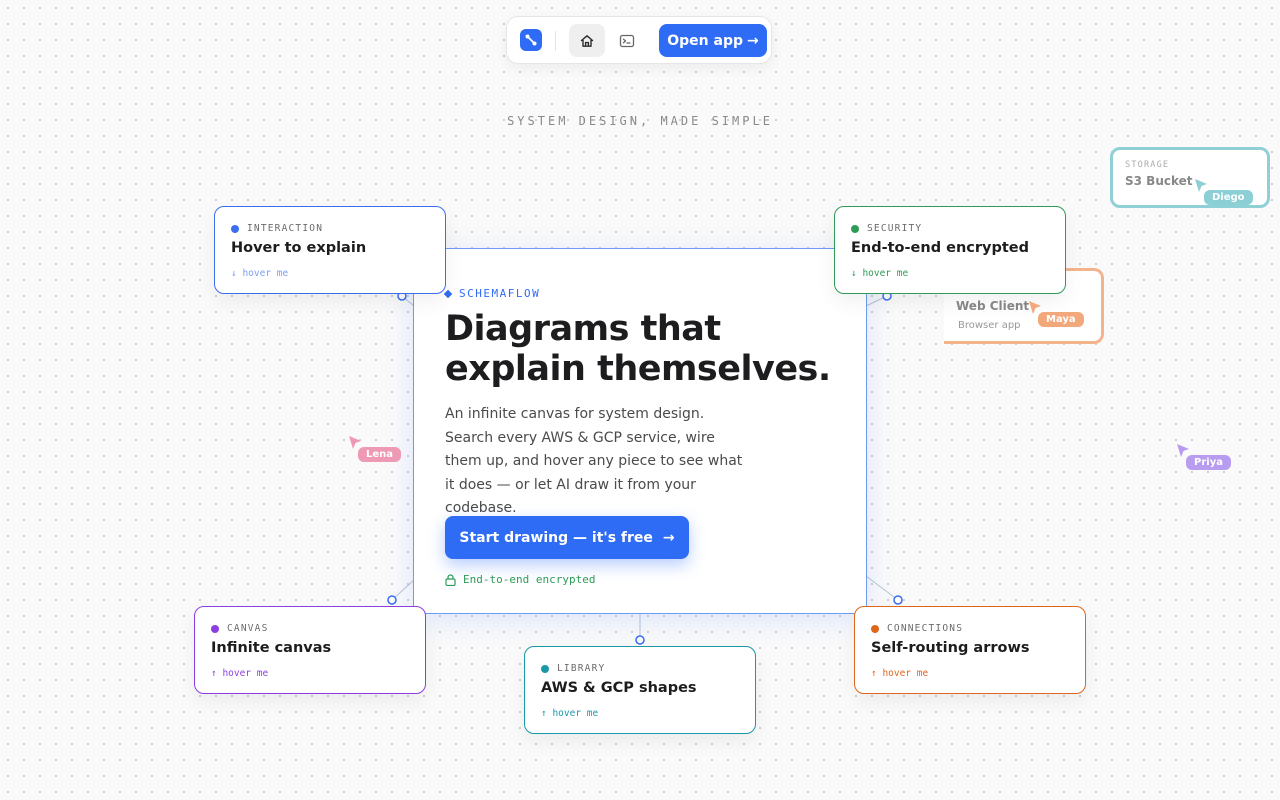 Image resolution: width=1280 pixels, height=800 pixels. I want to click on hero-eyebrow: SCHEMAFLOW, so click(492, 293).